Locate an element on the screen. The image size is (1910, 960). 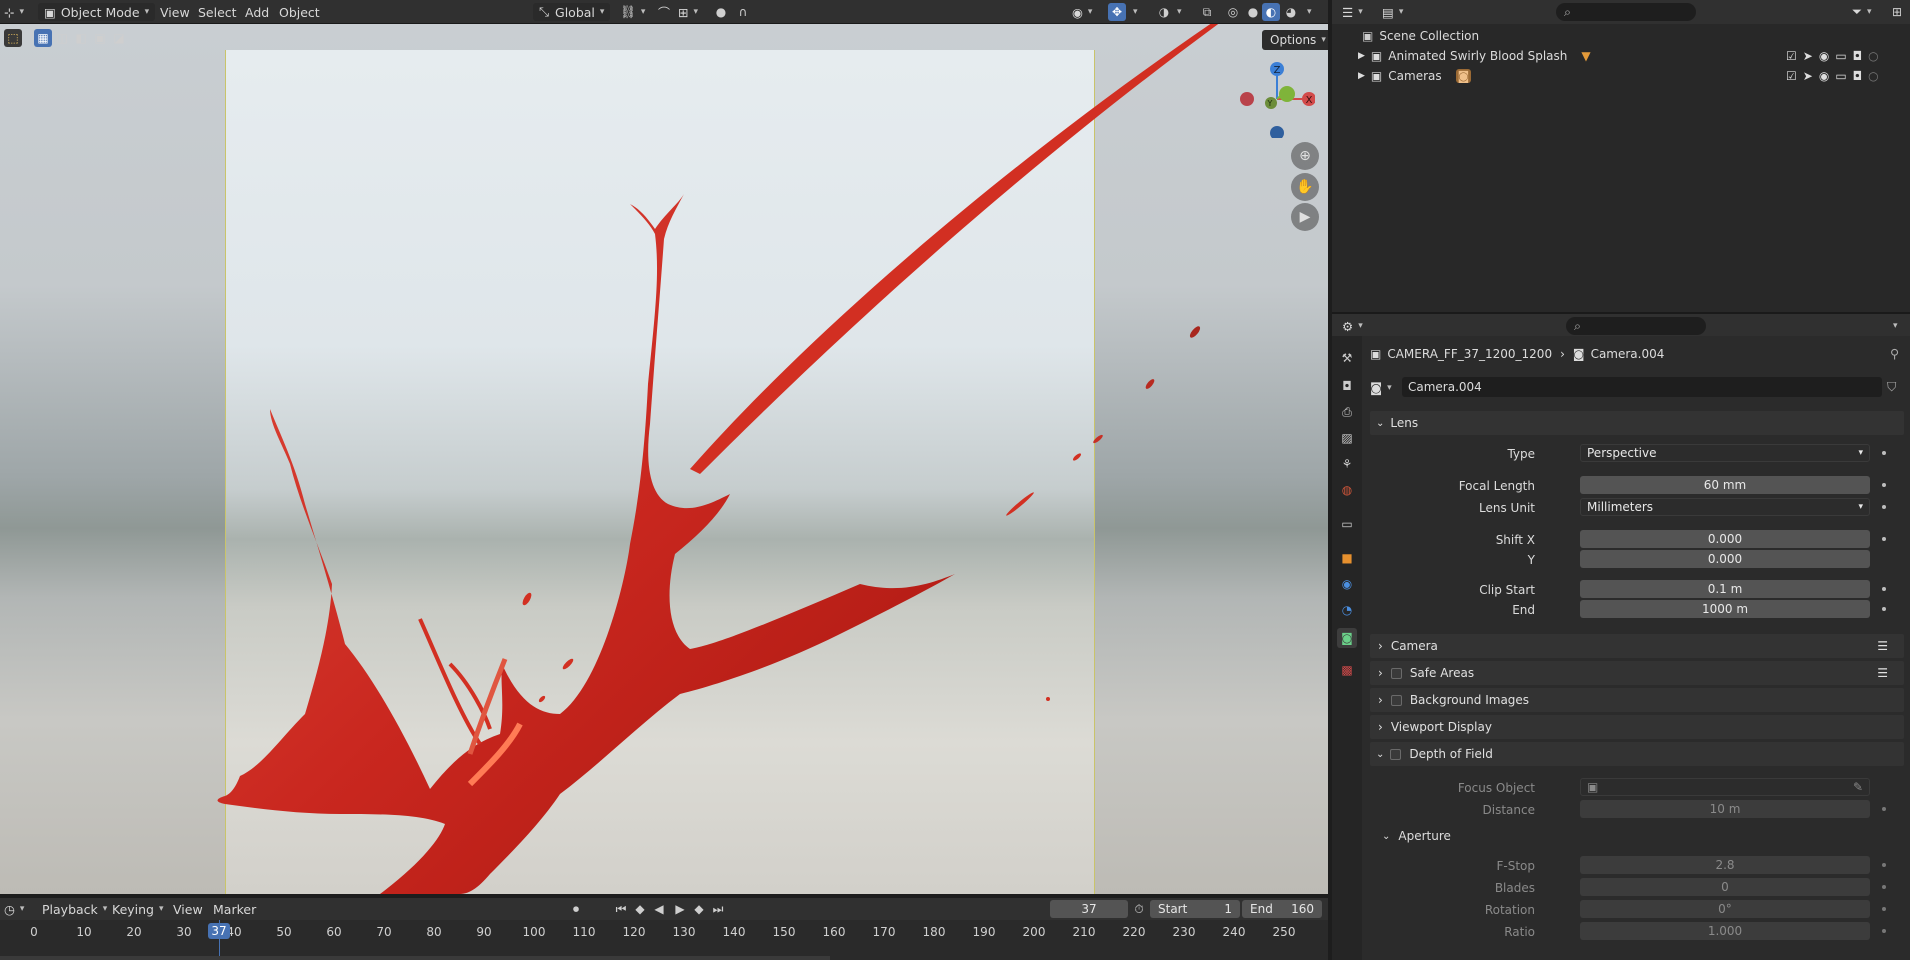
frame-end-field: End 160 is located at coordinates (1282, 909).